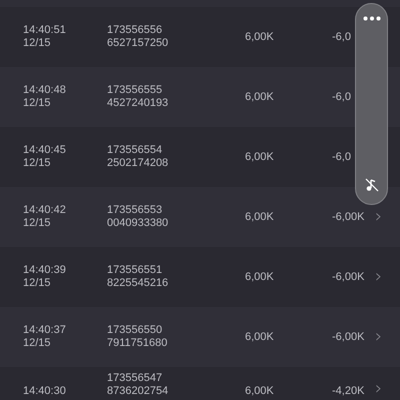 The image size is (400, 400). Describe the element at coordinates (45, 150) in the screenshot. I see `time-text: 14:40:45` at that location.